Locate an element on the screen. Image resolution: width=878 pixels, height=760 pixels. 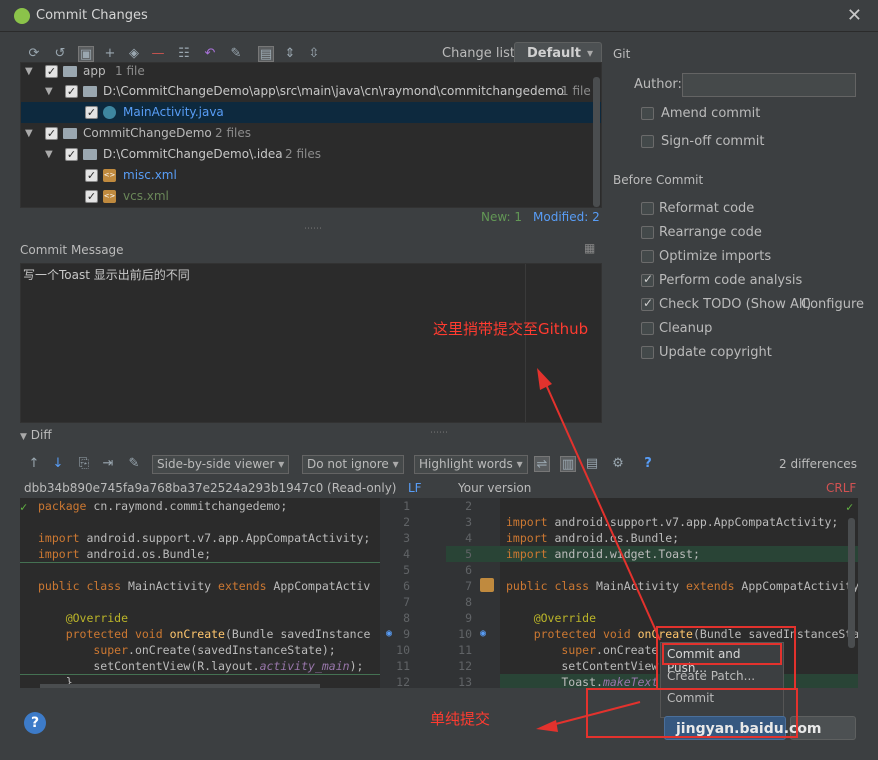
annotation-arrows is located at coordinates (598, 550).